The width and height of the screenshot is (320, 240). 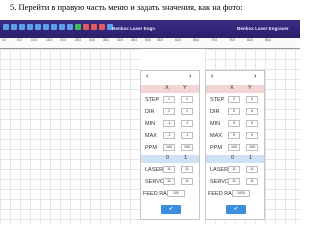 What do you see at coordinates (187, 111) in the screenshot?
I see `dir-y-input: 1` at bounding box center [187, 111].